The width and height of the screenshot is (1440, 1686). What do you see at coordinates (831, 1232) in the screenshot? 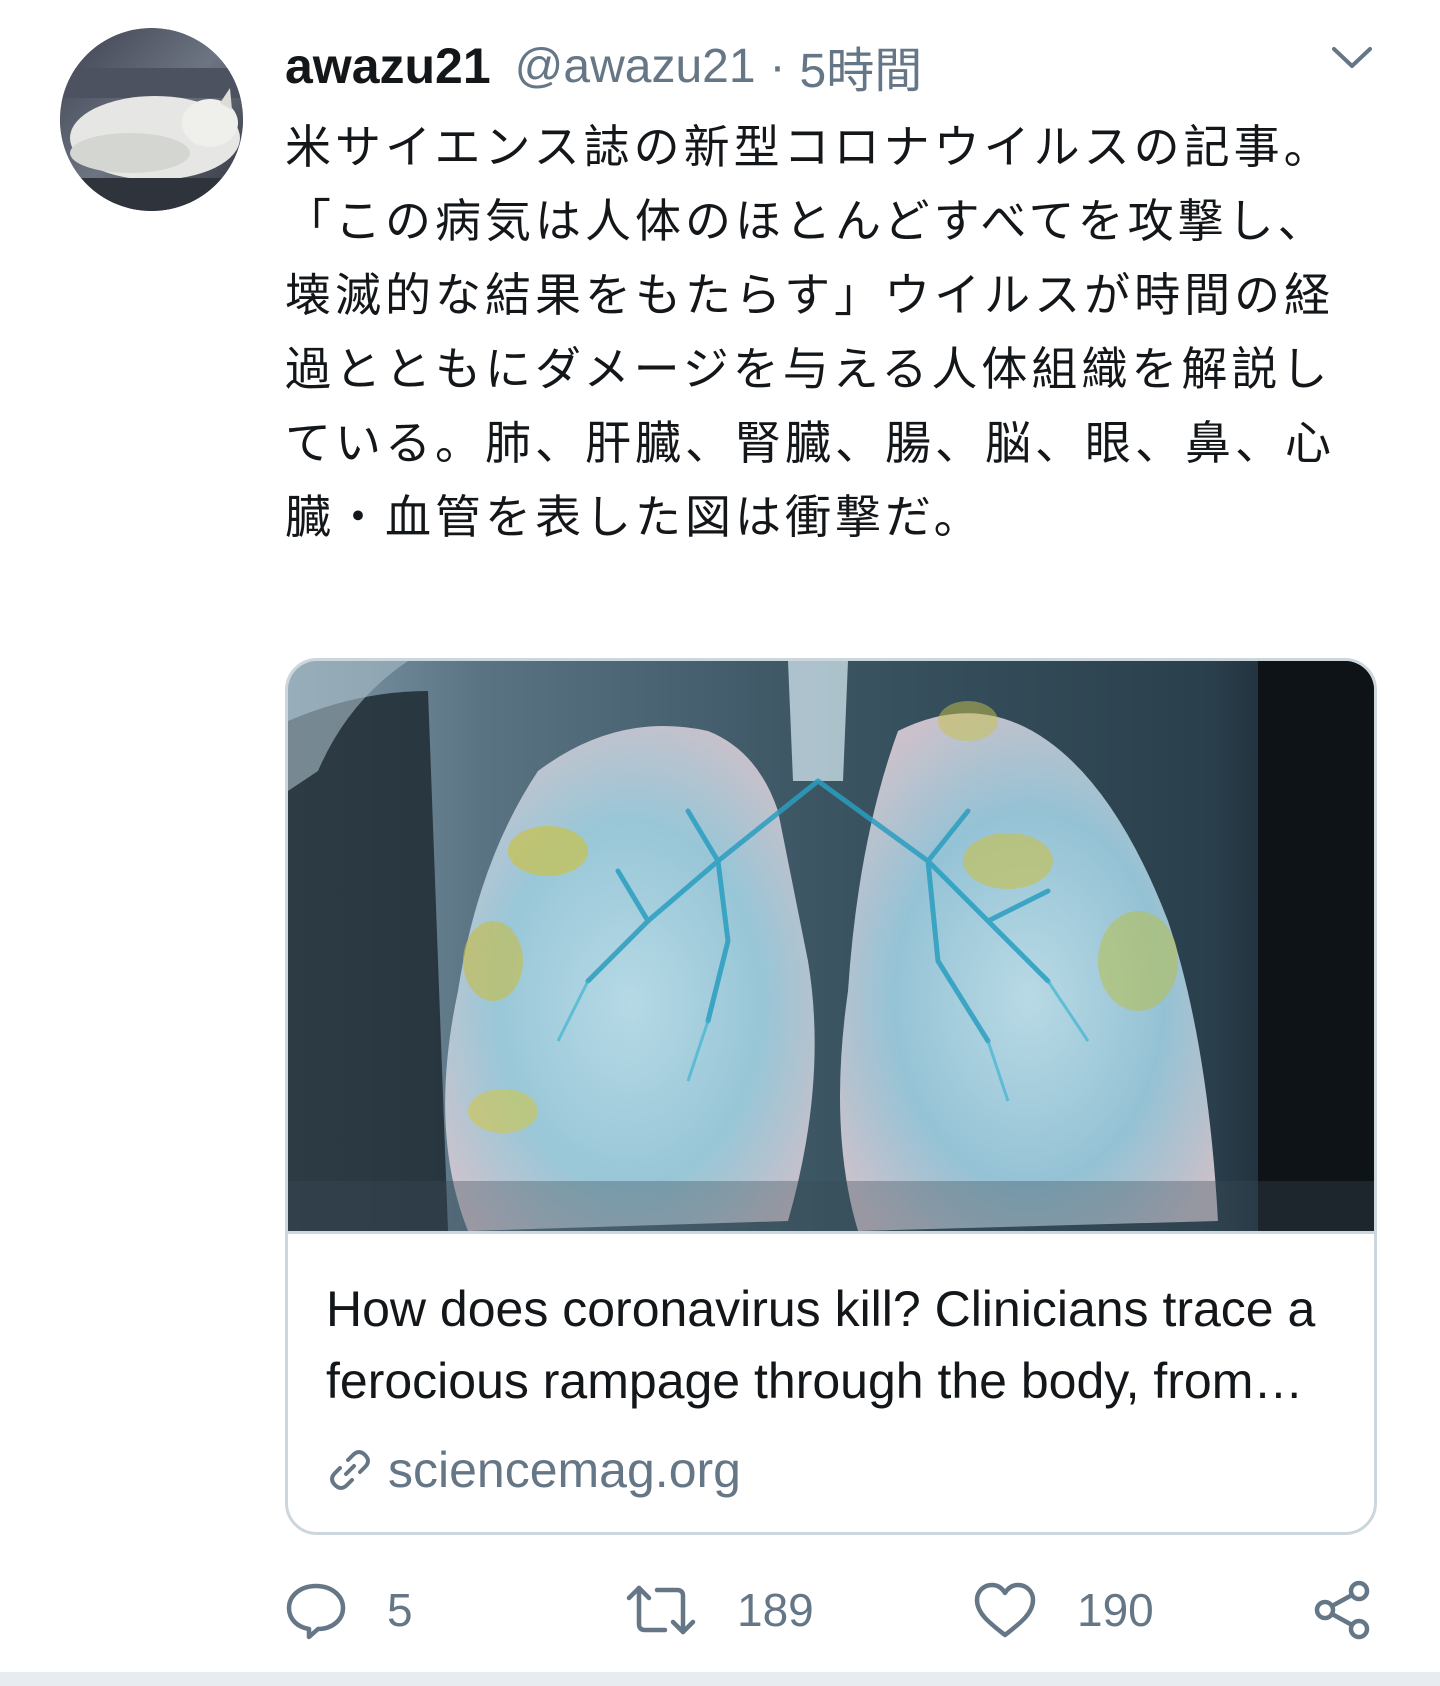
I see `card-divider` at bounding box center [831, 1232].